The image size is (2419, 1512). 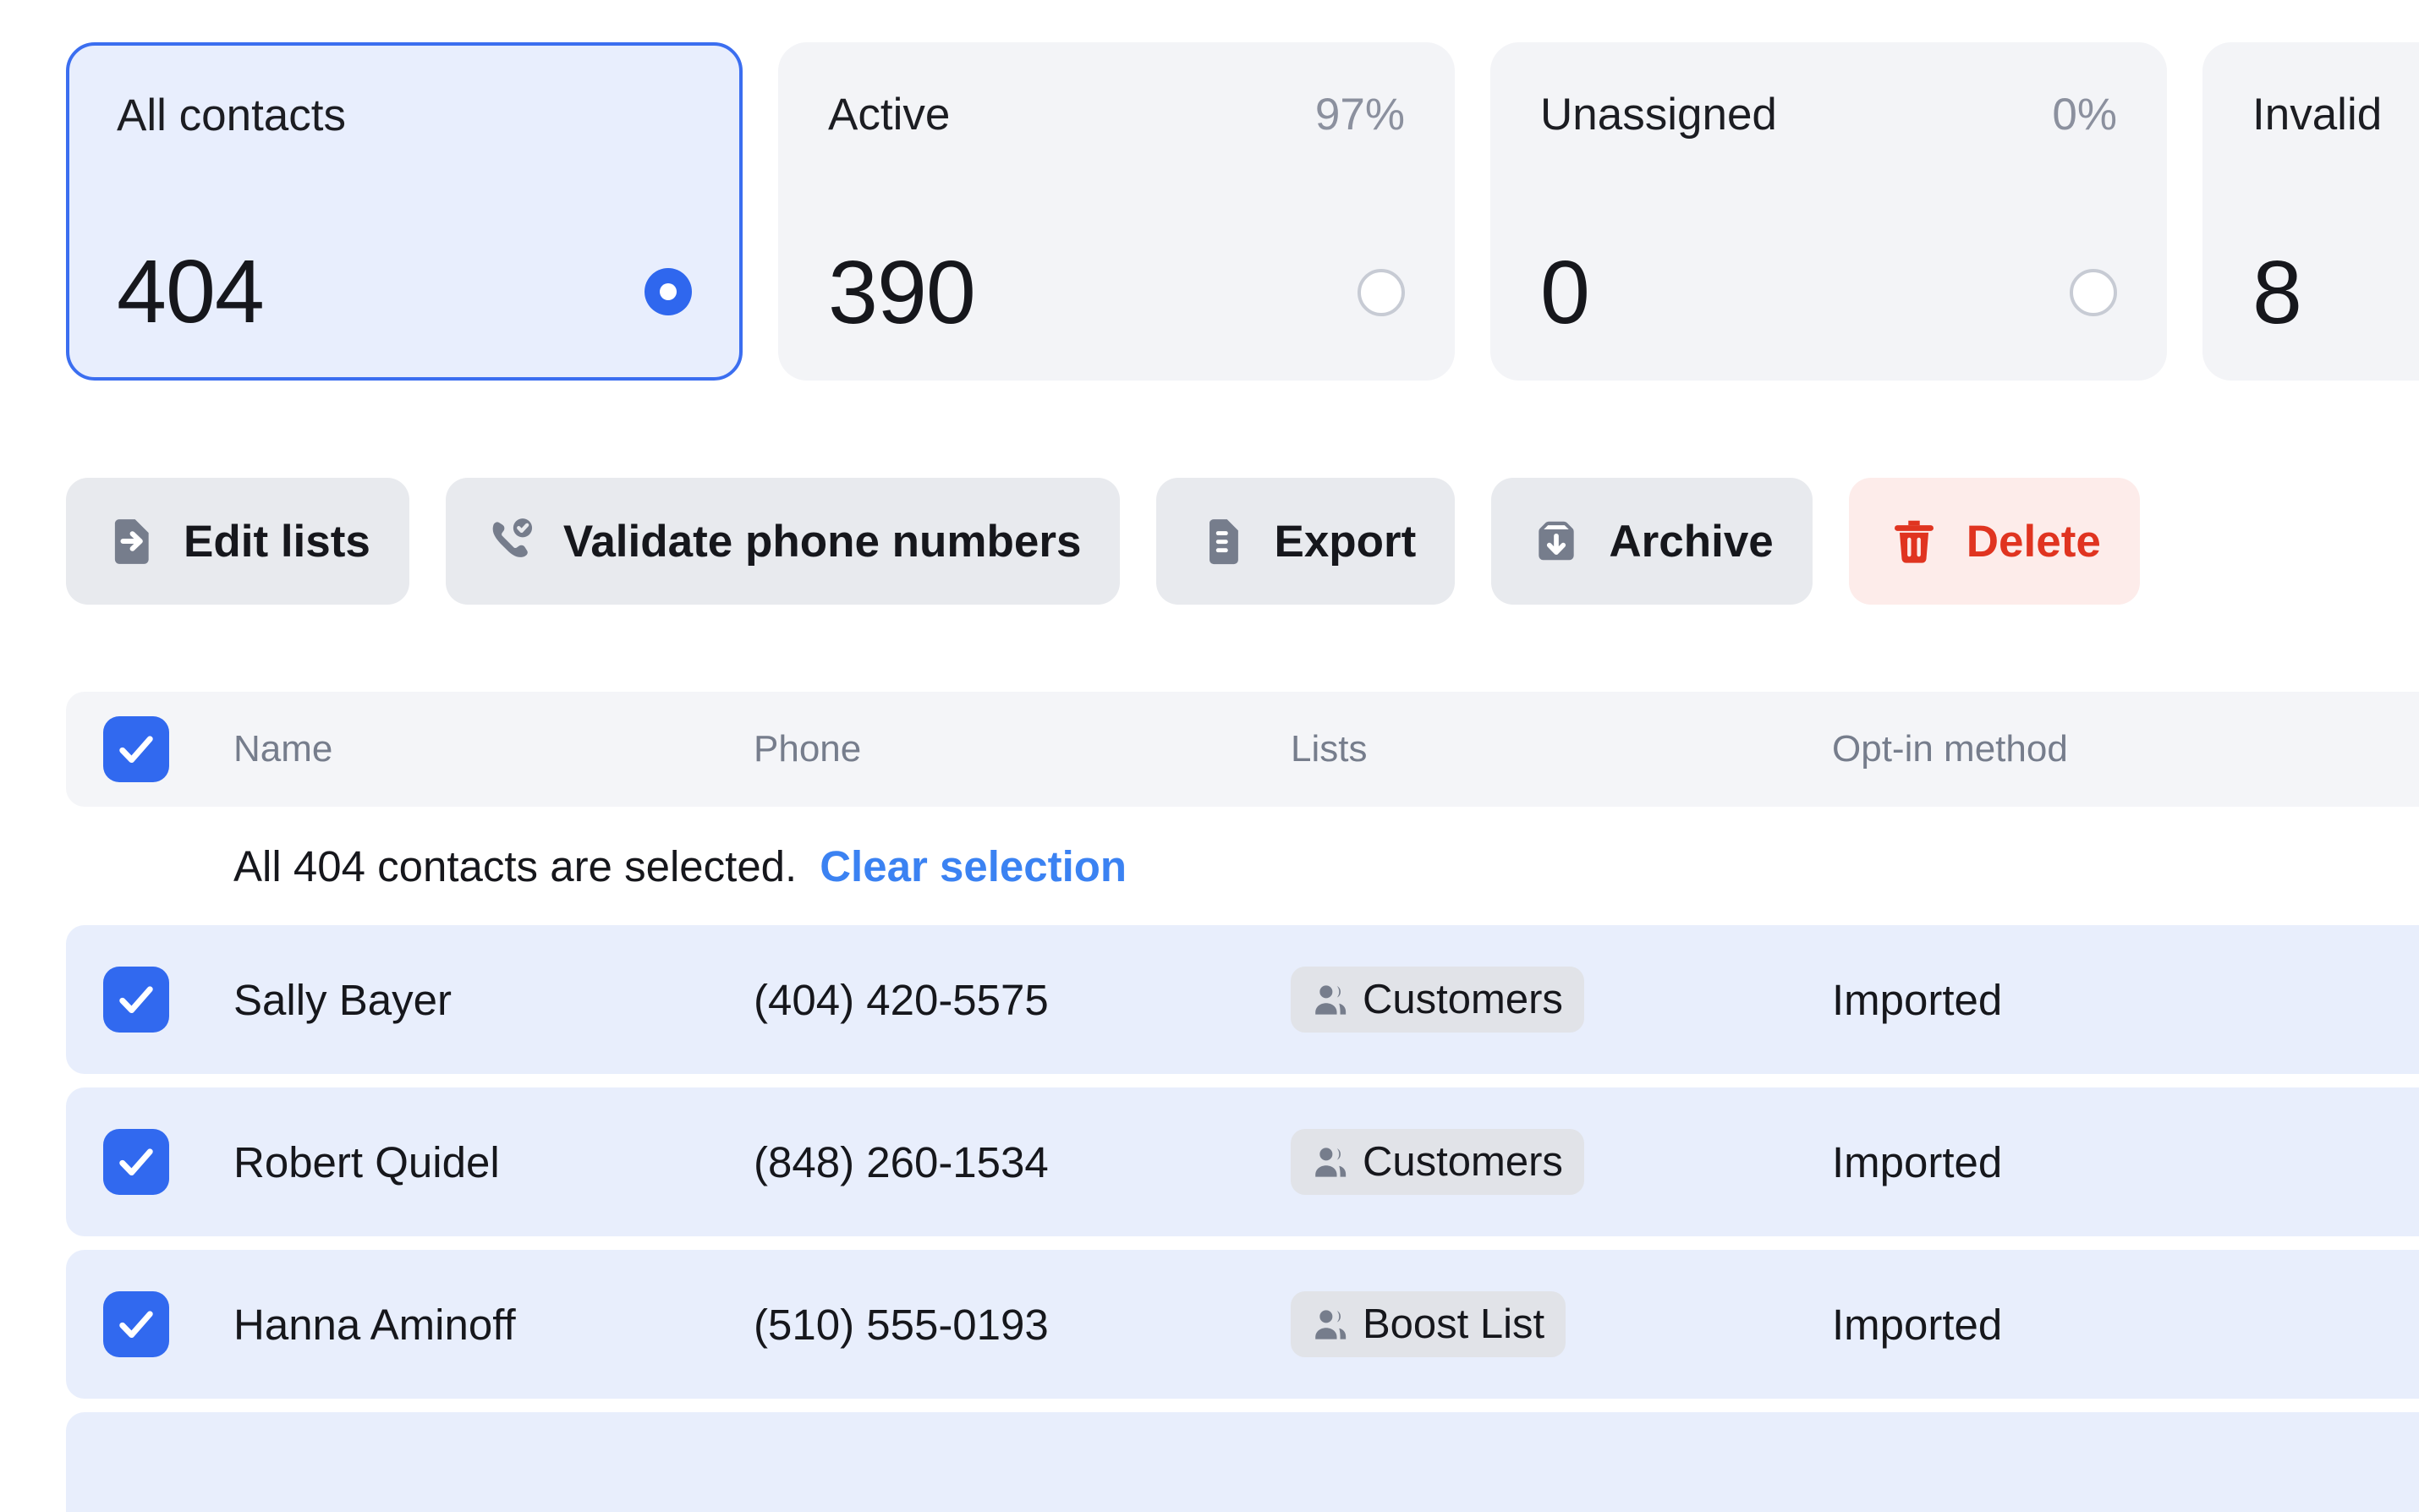 What do you see at coordinates (1829, 114) in the screenshot?
I see `stat-card-top: Unassigned 0%` at bounding box center [1829, 114].